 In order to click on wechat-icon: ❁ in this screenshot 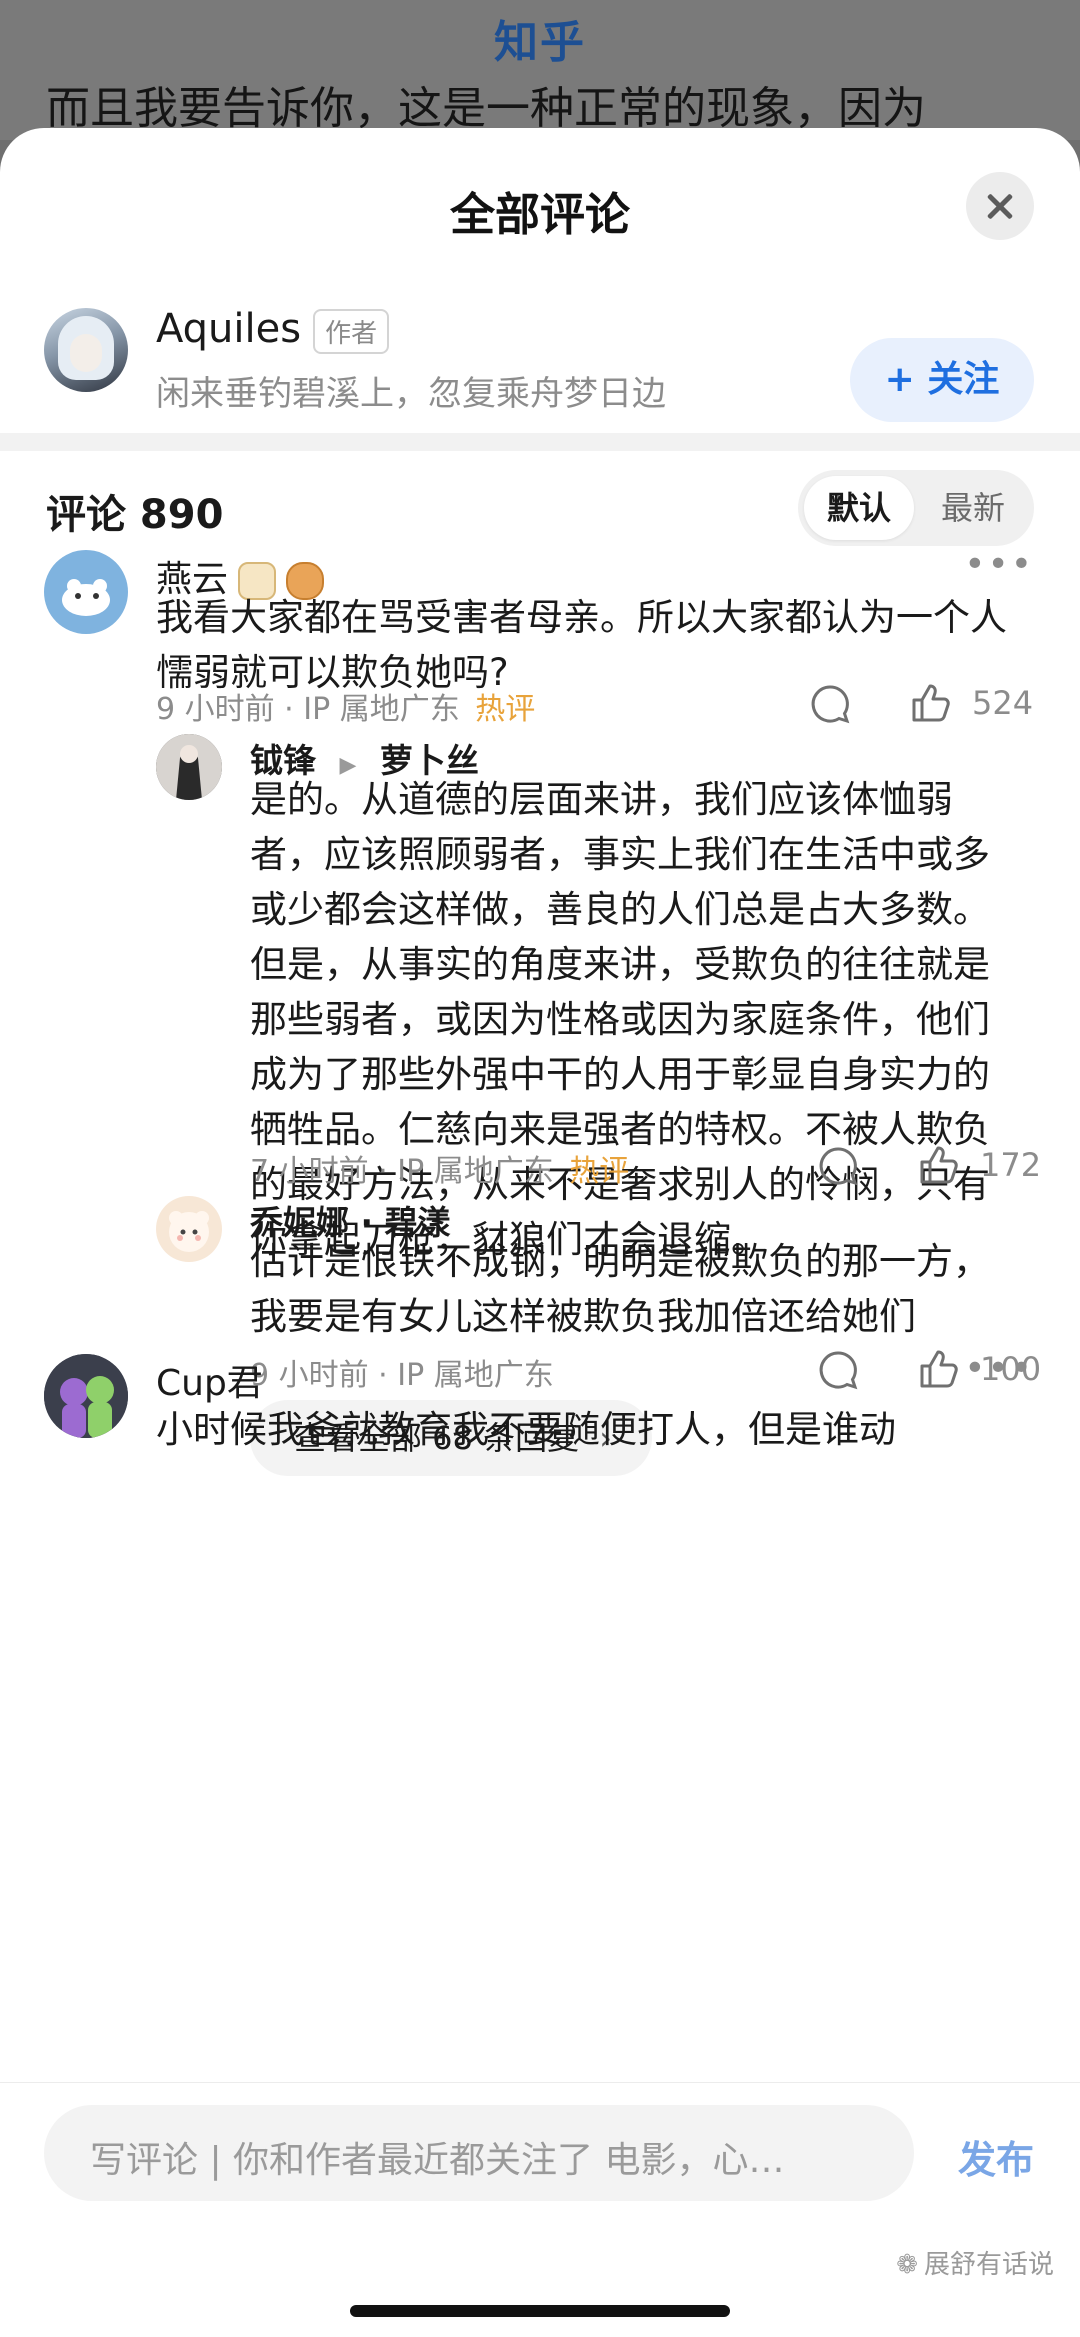, I will do `click(907, 2265)`.